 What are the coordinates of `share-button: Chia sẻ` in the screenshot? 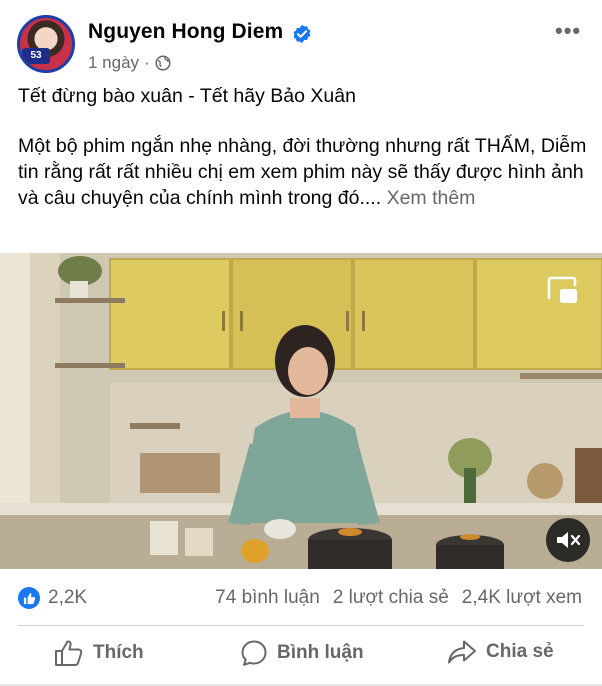 It's located at (500, 652).